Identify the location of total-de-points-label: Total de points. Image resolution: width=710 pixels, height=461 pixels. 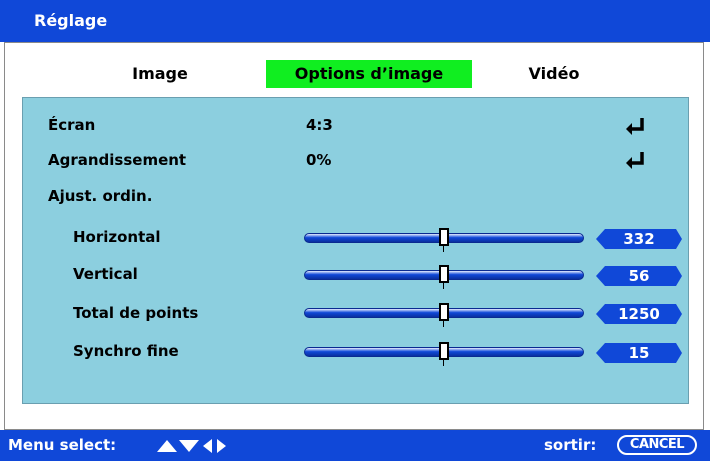
(135, 313).